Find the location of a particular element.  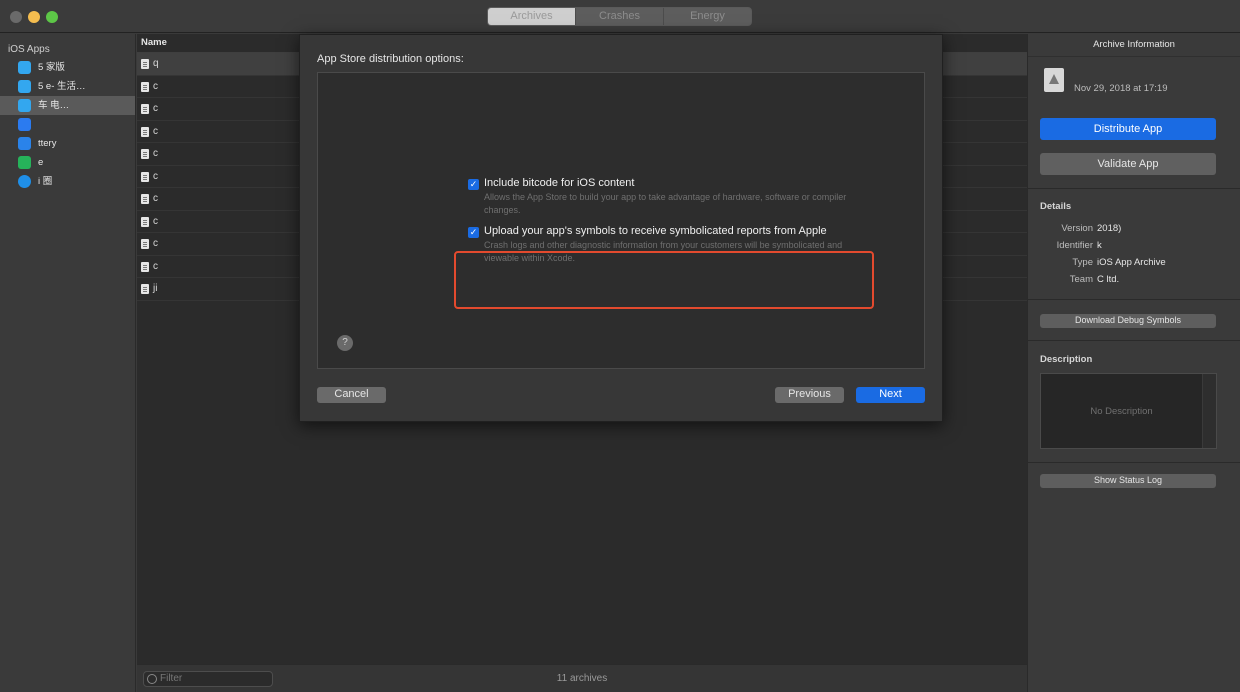

upload-symbols-checkbox: ✓ is located at coordinates (473, 232).